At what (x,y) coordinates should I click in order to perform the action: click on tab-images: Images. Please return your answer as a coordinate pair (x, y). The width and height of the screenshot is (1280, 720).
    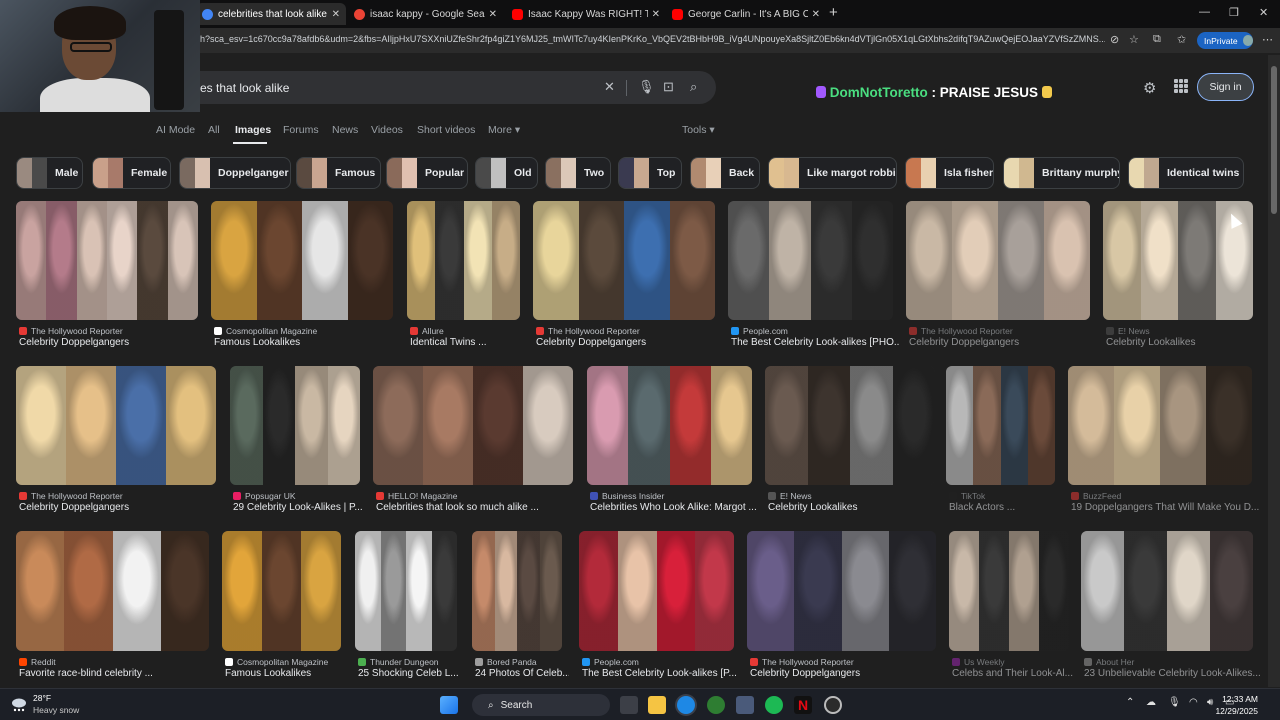
    Looking at the image, I should click on (253, 130).